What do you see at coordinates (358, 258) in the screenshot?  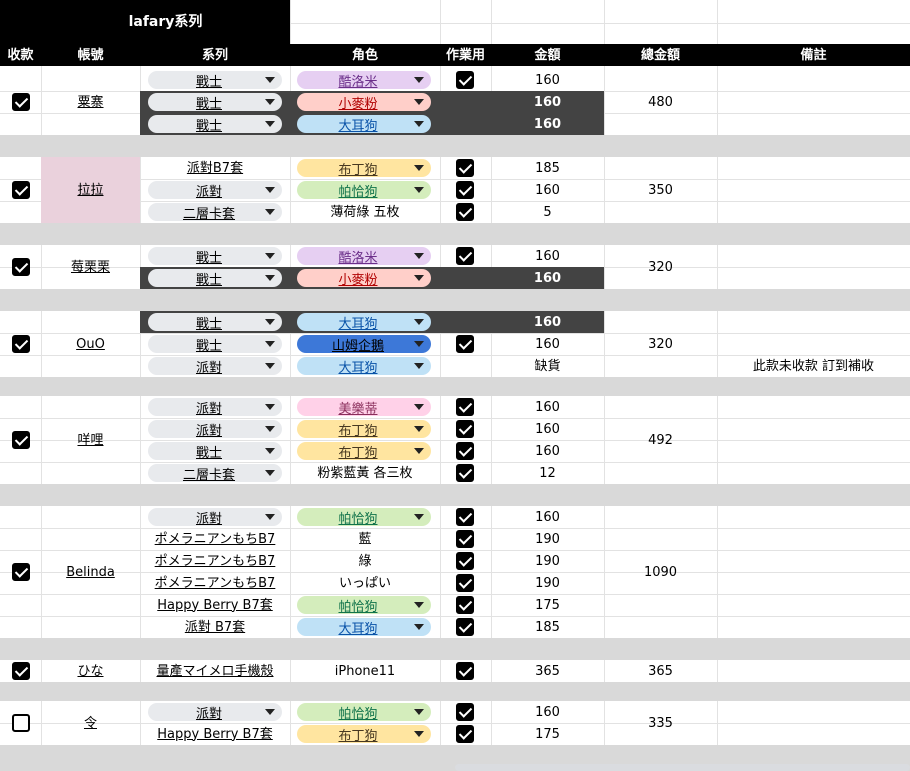 I see `role-label: 酷洛米` at bounding box center [358, 258].